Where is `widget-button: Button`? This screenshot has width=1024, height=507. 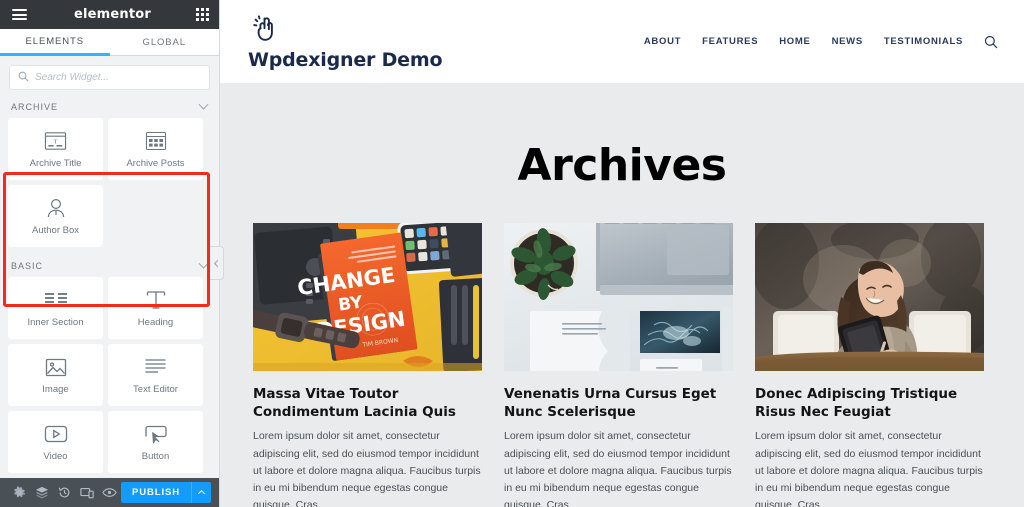 widget-button: Button is located at coordinates (155, 442).